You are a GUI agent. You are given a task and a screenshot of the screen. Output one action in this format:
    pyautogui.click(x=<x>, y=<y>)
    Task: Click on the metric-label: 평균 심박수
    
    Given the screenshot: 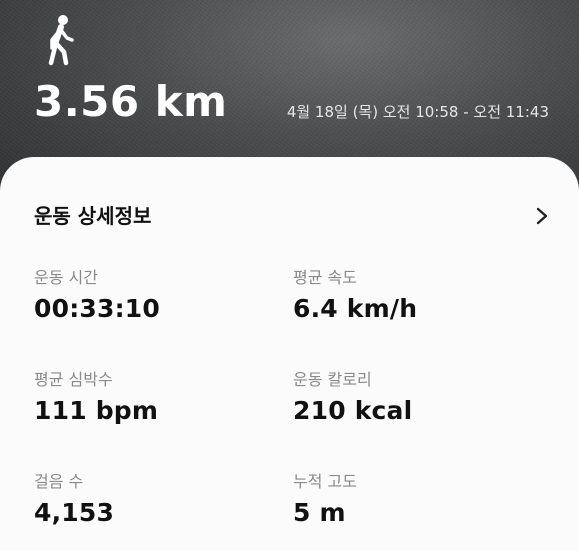 What is the action you would take?
    pyautogui.click(x=73, y=379)
    